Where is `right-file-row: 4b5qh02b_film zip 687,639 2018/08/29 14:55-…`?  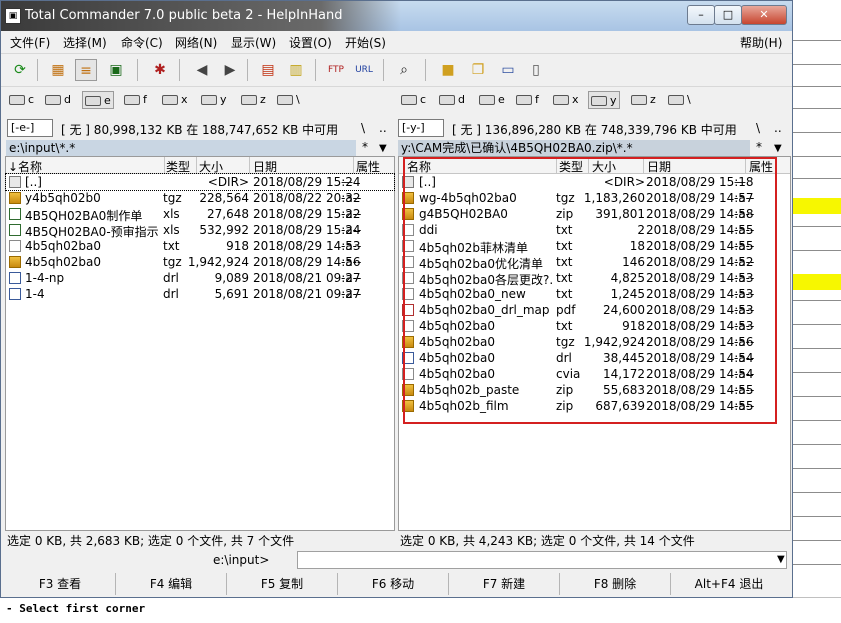 right-file-row: 4b5qh02b_film zip 687,639 2018/08/29 14:55-… is located at coordinates (594, 406).